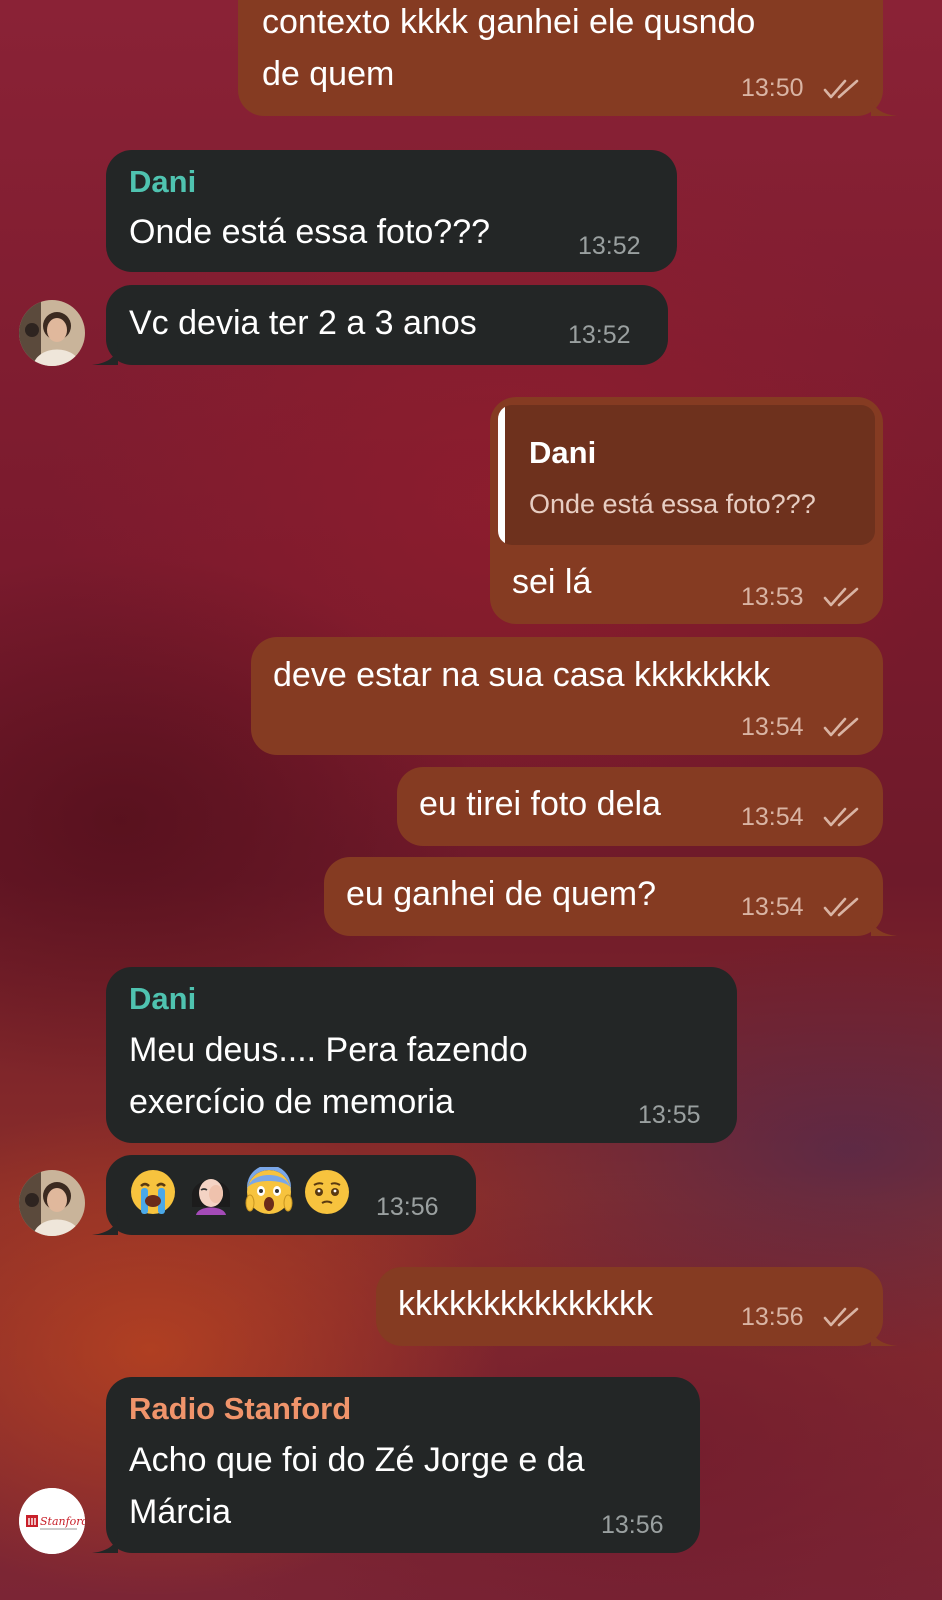 Image resolution: width=942 pixels, height=1600 pixels. What do you see at coordinates (772, 597) in the screenshot?
I see `message-time: 13:53` at bounding box center [772, 597].